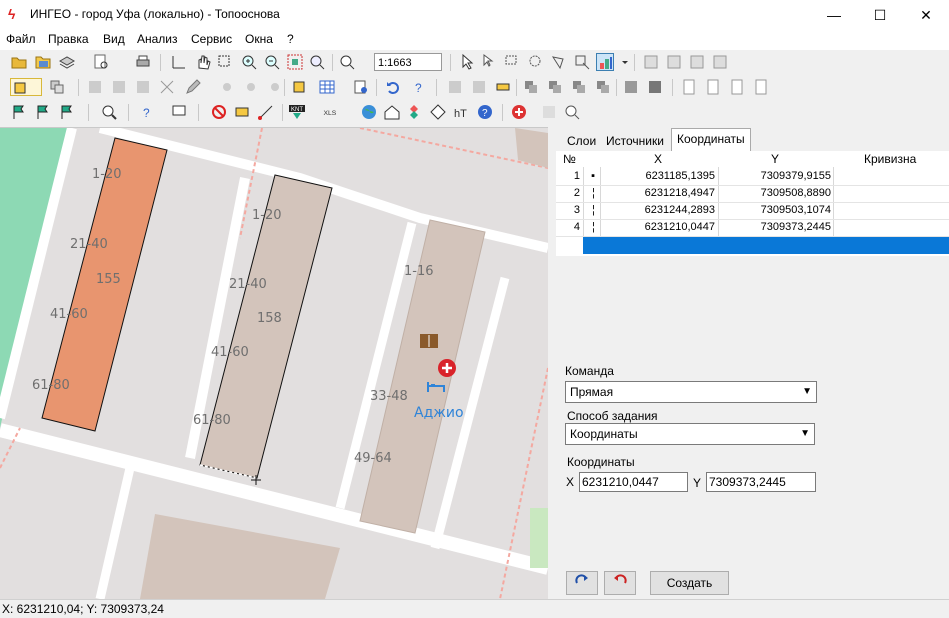  Describe the element at coordinates (327, 87) in the screenshot. I see `table-icon` at that location.